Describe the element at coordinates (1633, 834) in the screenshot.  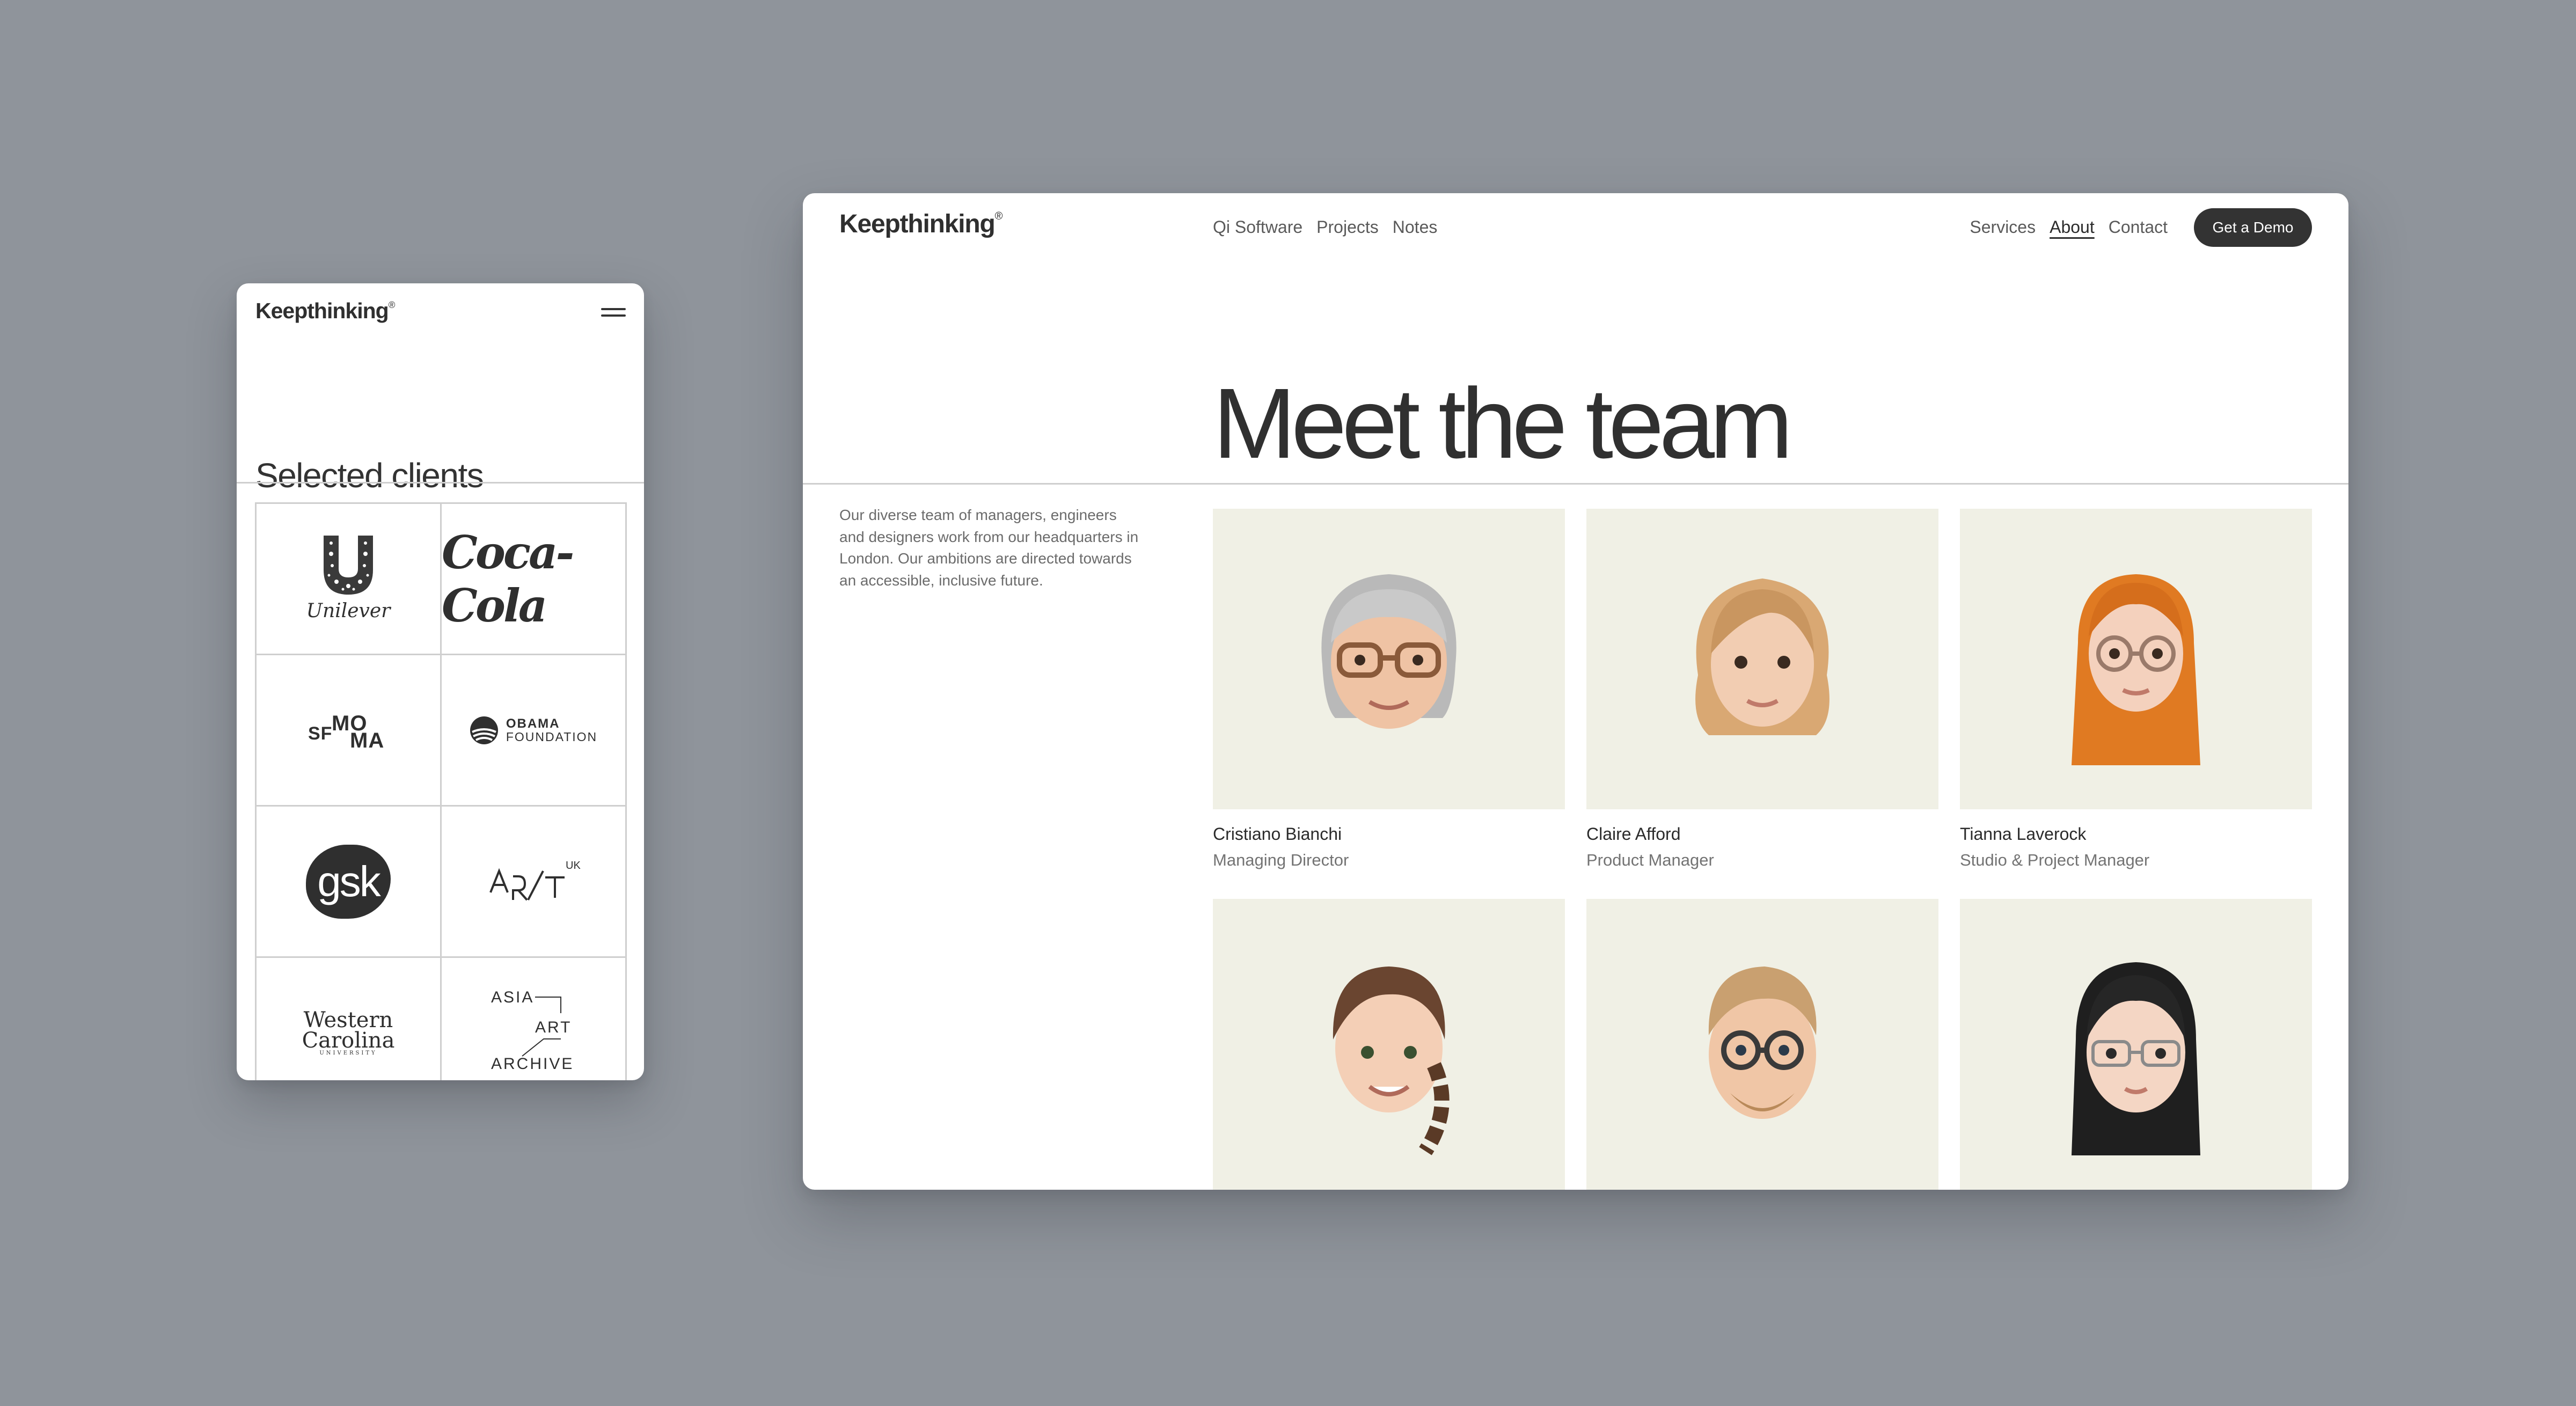
I see `member-name: Claire Afford` at that location.